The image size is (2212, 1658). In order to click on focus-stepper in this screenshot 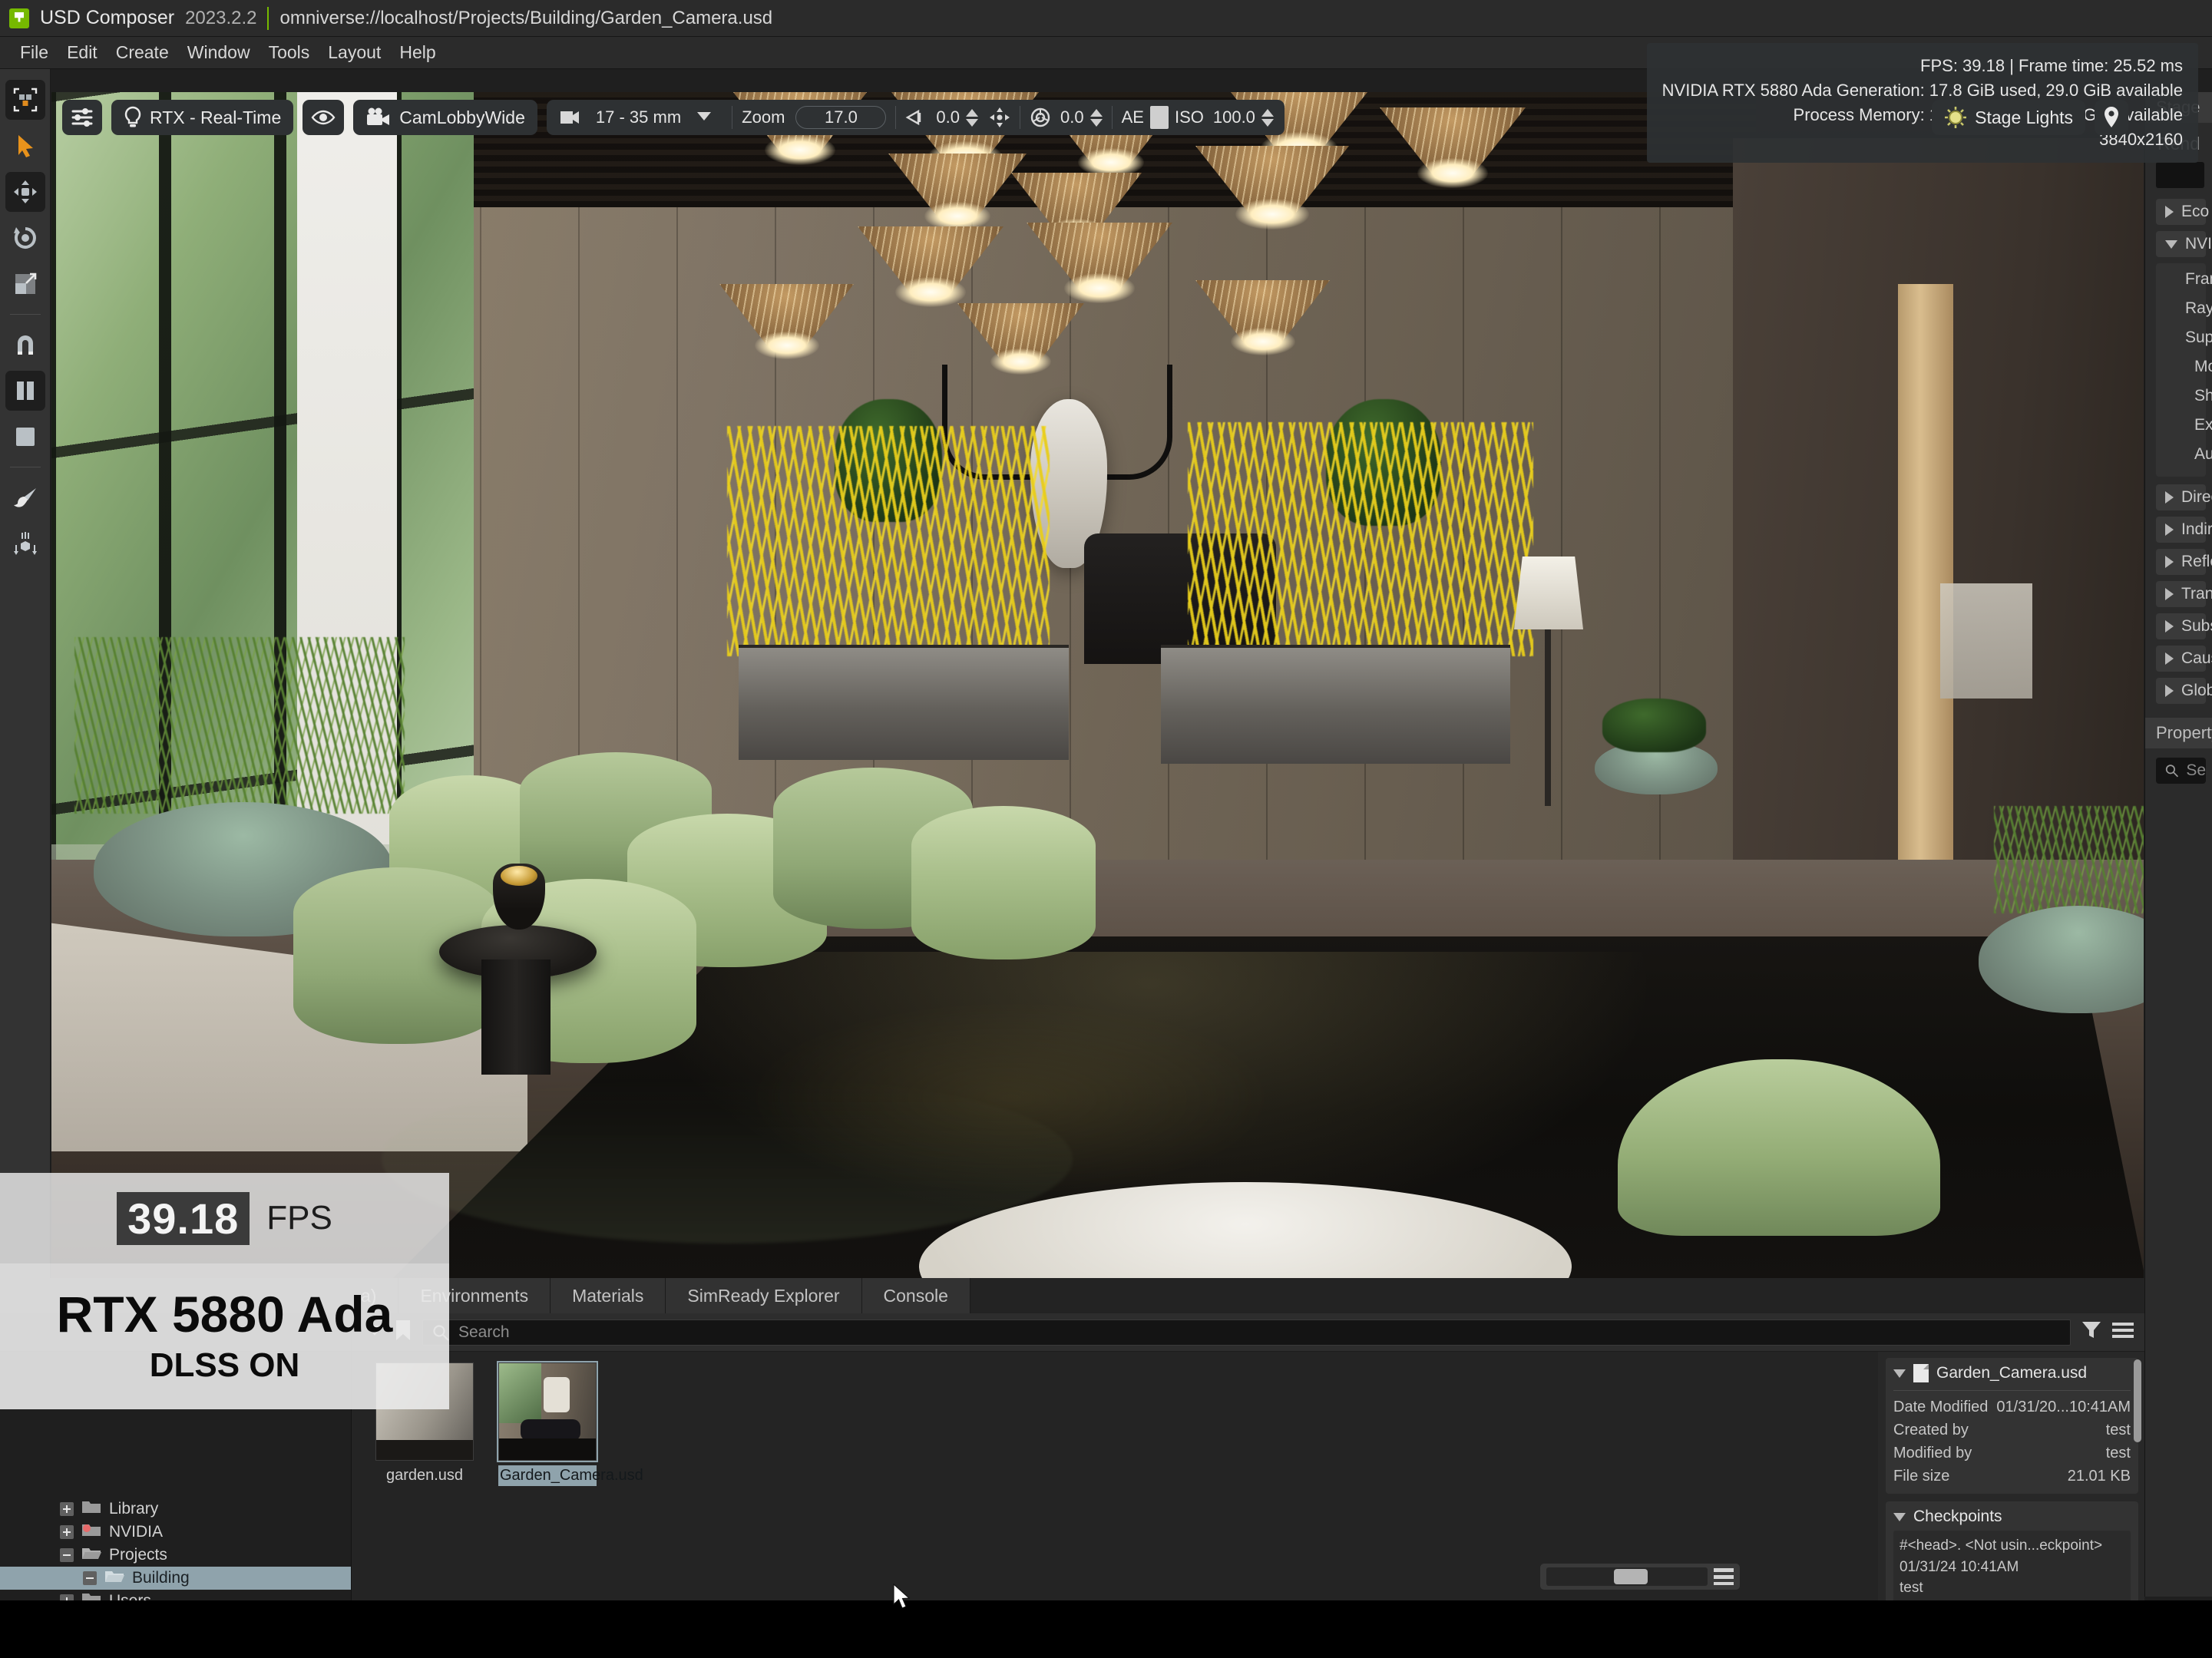, I will do `click(972, 117)`.